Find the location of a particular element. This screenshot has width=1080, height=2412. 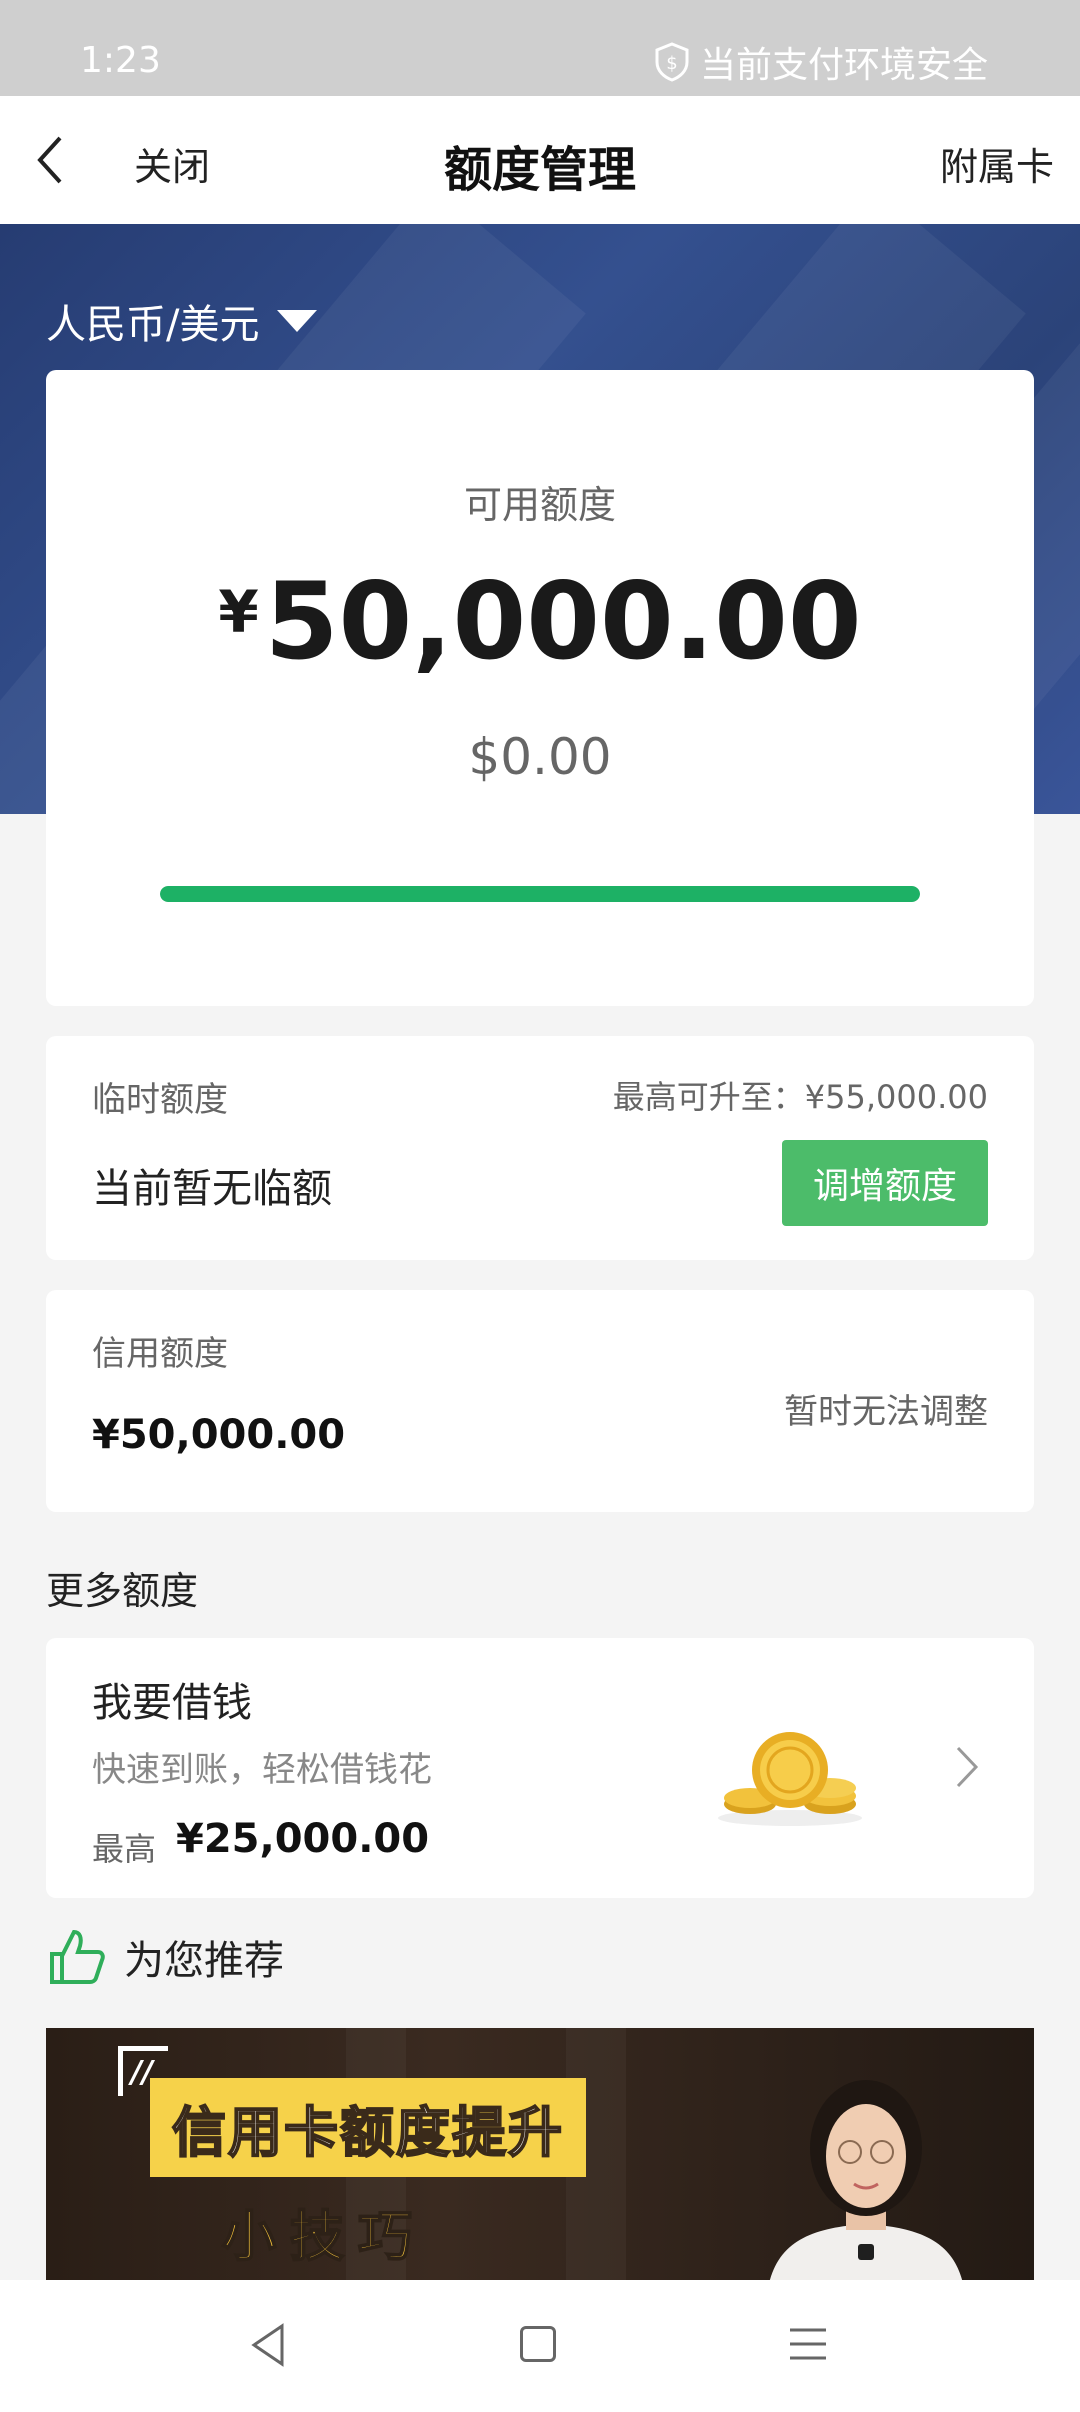

system-navigation-bar is located at coordinates (540, 2346).